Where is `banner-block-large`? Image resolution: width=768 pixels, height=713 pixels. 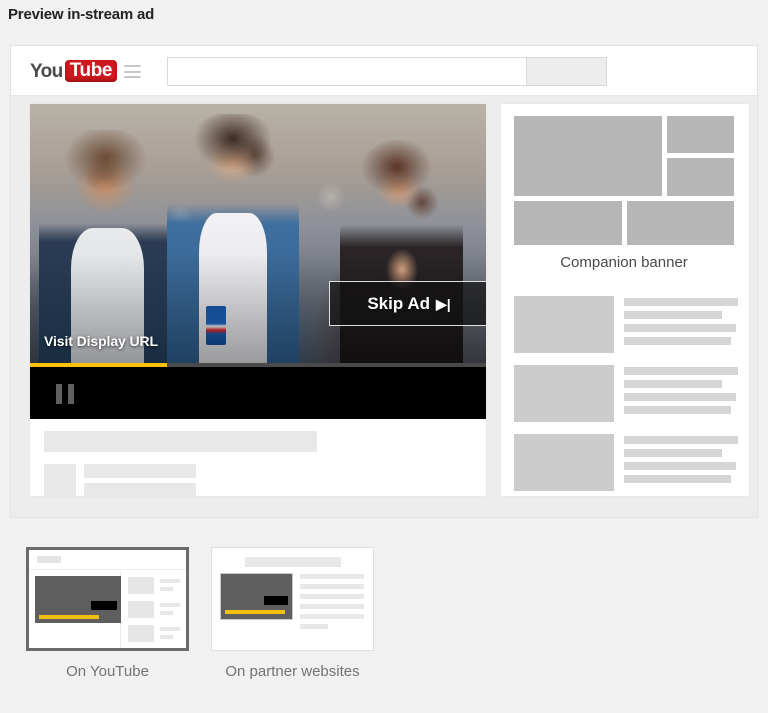
banner-block-large is located at coordinates (588, 156).